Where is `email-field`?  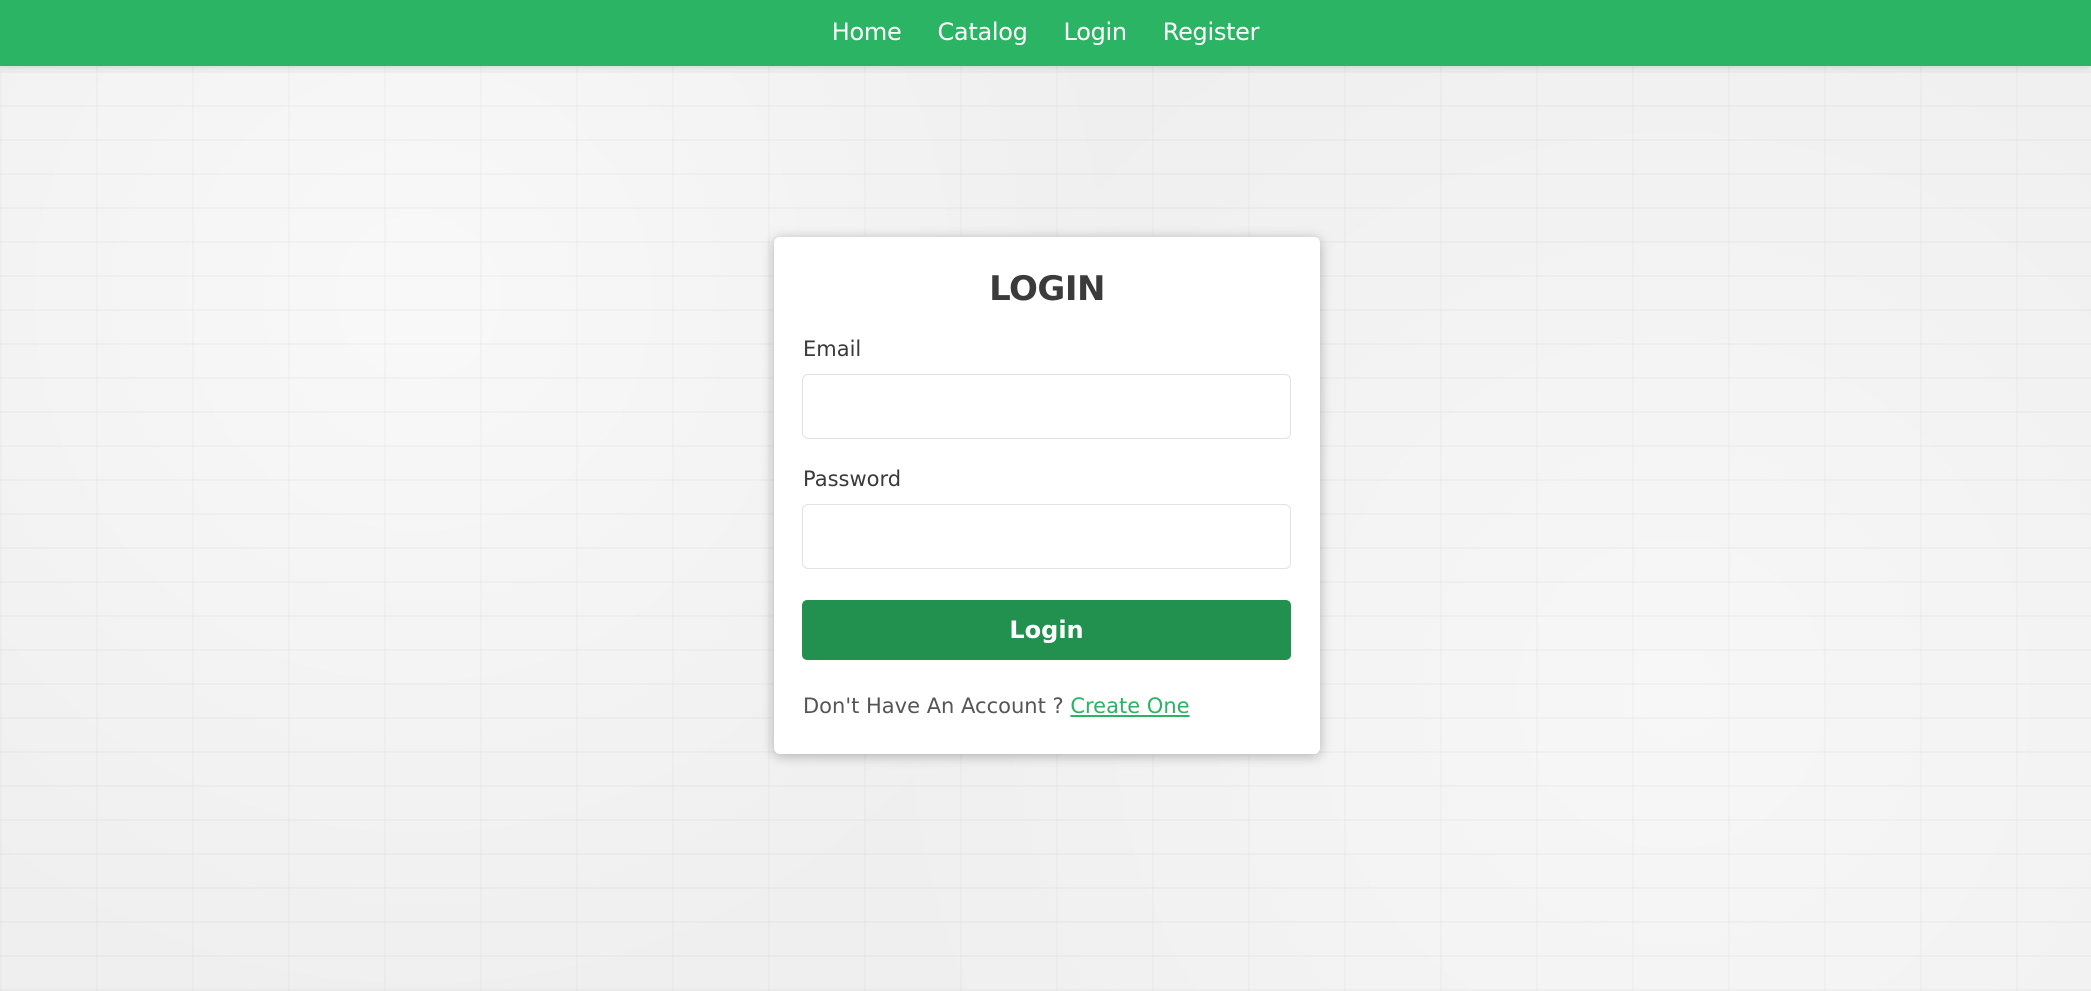
email-field is located at coordinates (1046, 406).